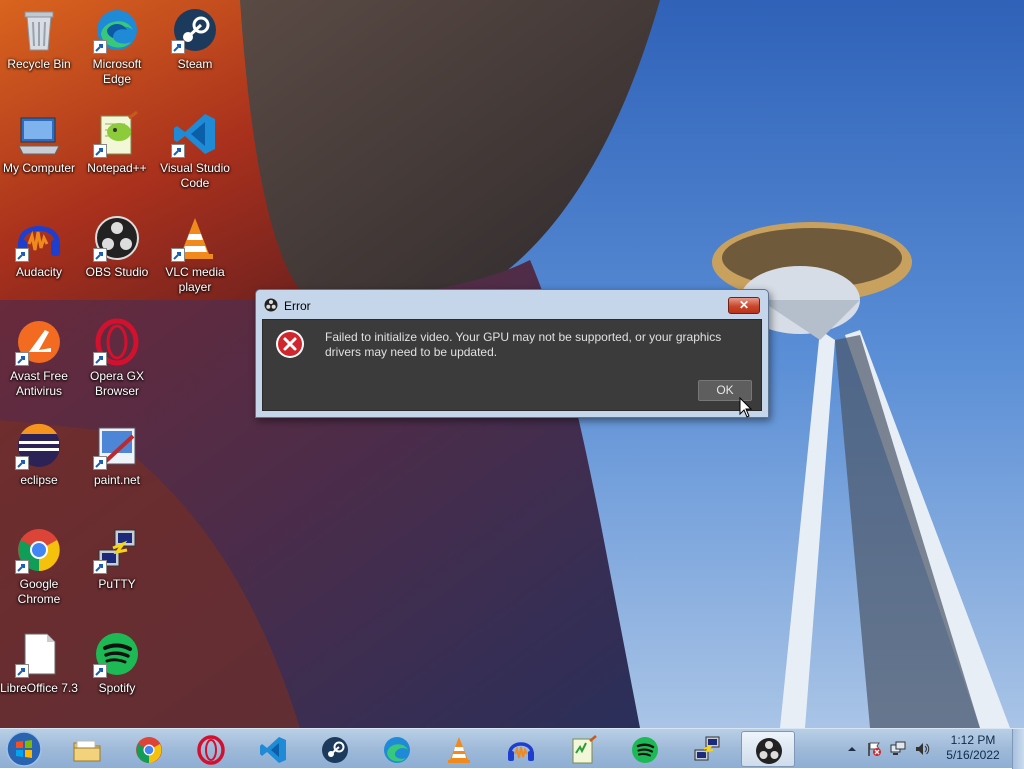 The image size is (1024, 769). I want to click on icon-label: Spotify, so click(117, 688).